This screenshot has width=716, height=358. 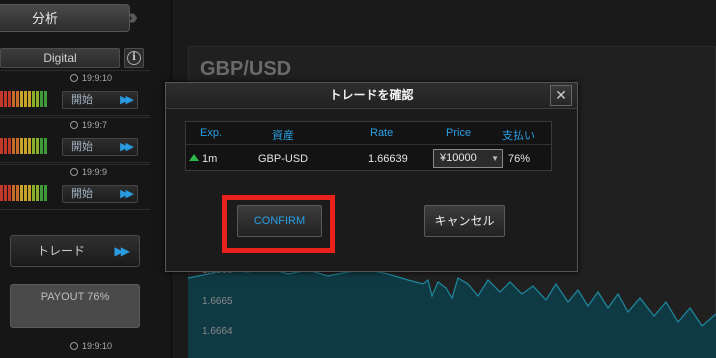 I want to click on row-expiry-time: 19:9:9, so click(x=88, y=172).